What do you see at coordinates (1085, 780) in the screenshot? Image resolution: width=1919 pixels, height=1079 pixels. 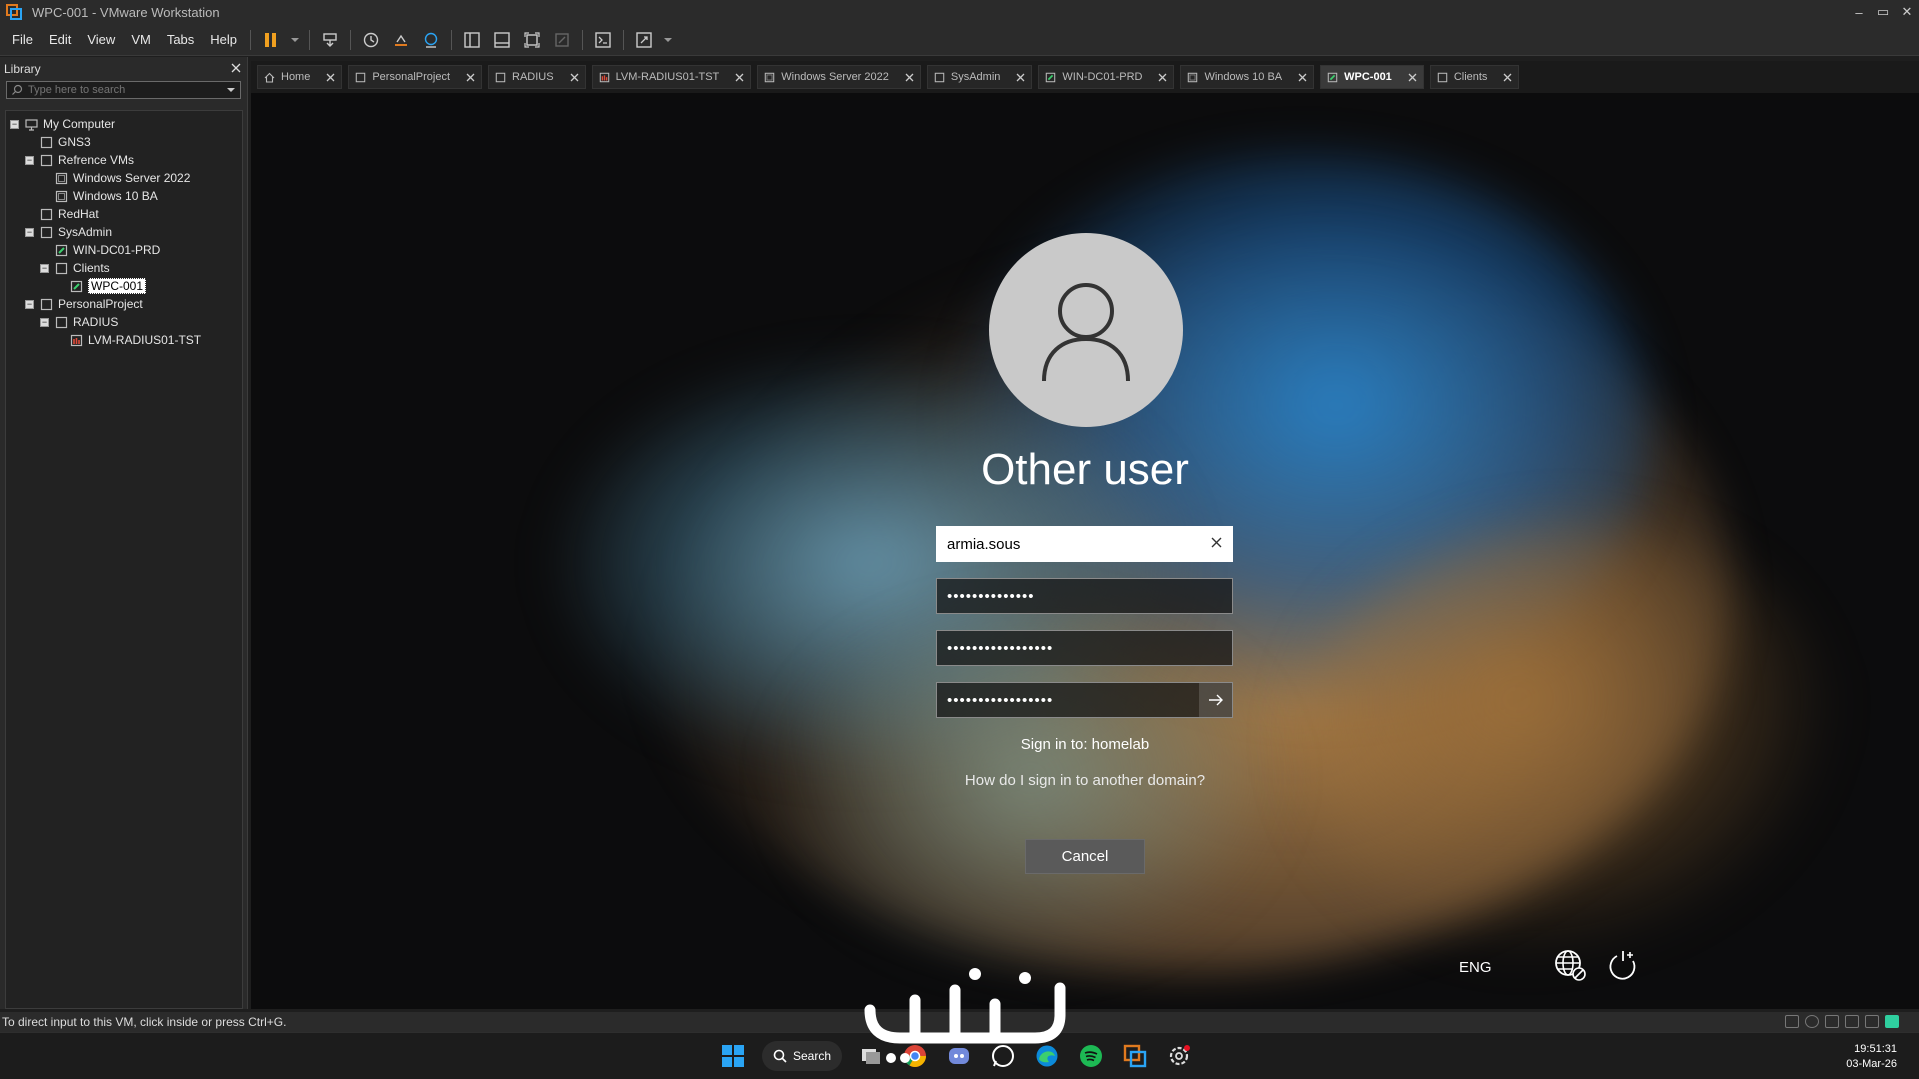 I see `other-domain-link: How do I sign in to another domain?` at bounding box center [1085, 780].